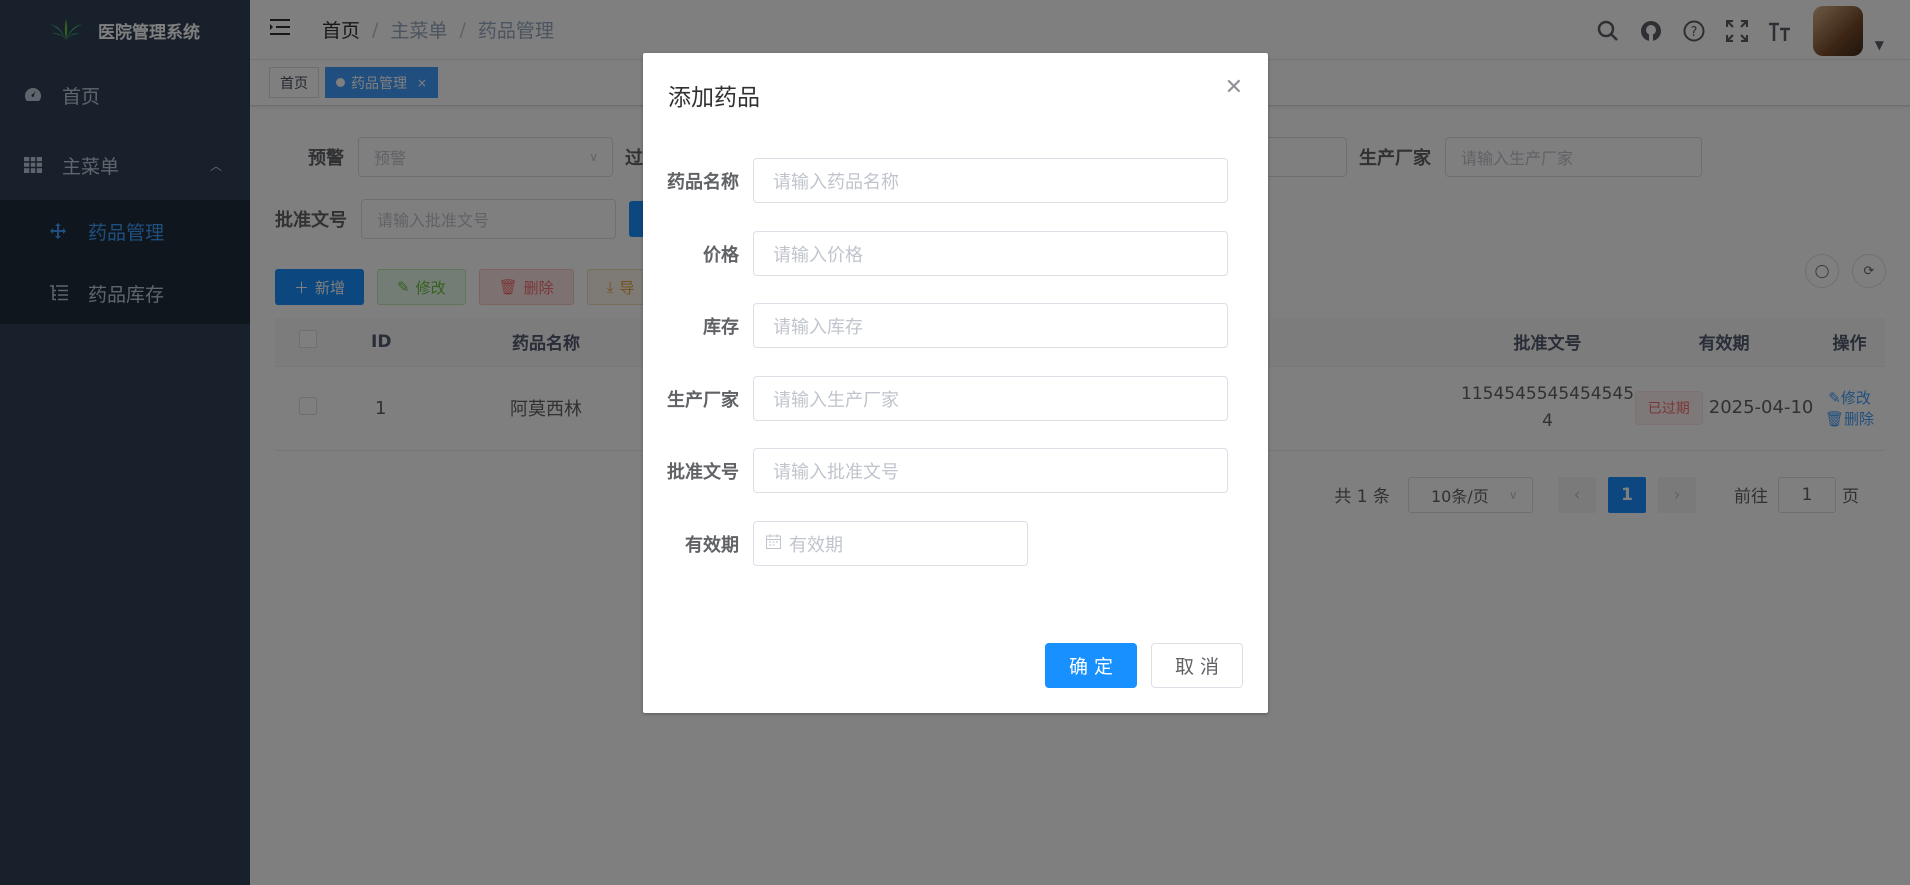 The height and width of the screenshot is (885, 1910). What do you see at coordinates (818, 255) in the screenshot?
I see `placeholder: 请输入价格` at bounding box center [818, 255].